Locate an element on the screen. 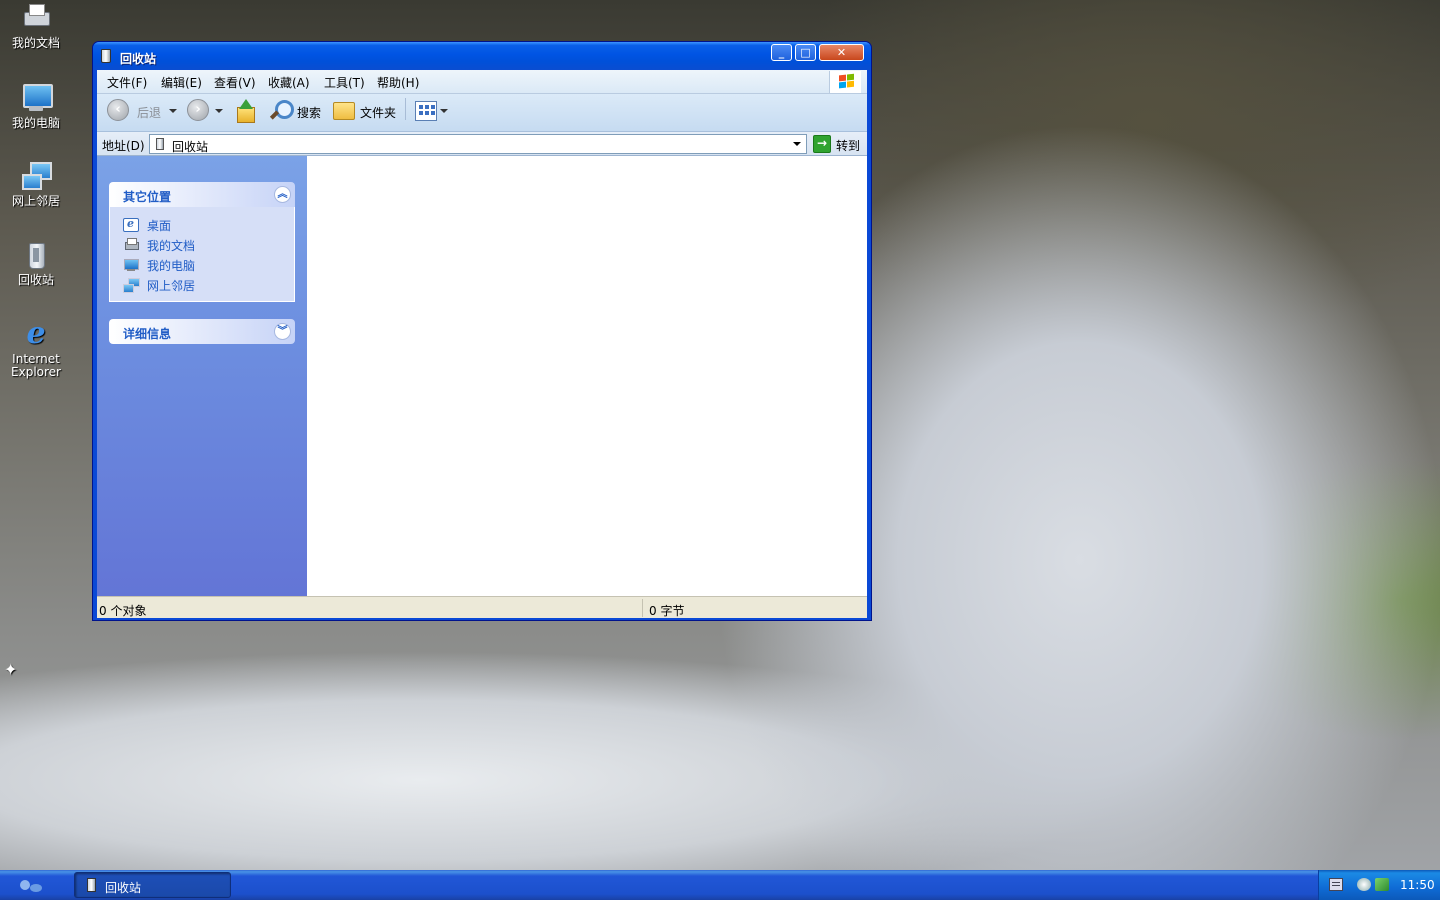 This screenshot has height=900, width=1440. menu-view: 查看(V) is located at coordinates (235, 82).